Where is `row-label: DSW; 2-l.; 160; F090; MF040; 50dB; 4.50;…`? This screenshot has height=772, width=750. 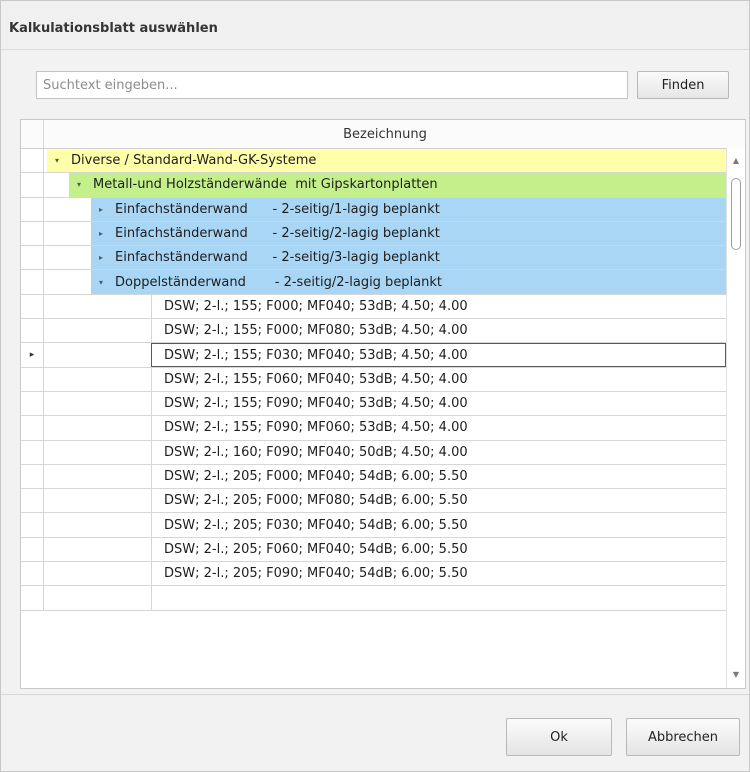 row-label: DSW; 2-l.; 160; F090; MF040; 50dB; 4.50;… is located at coordinates (316, 452).